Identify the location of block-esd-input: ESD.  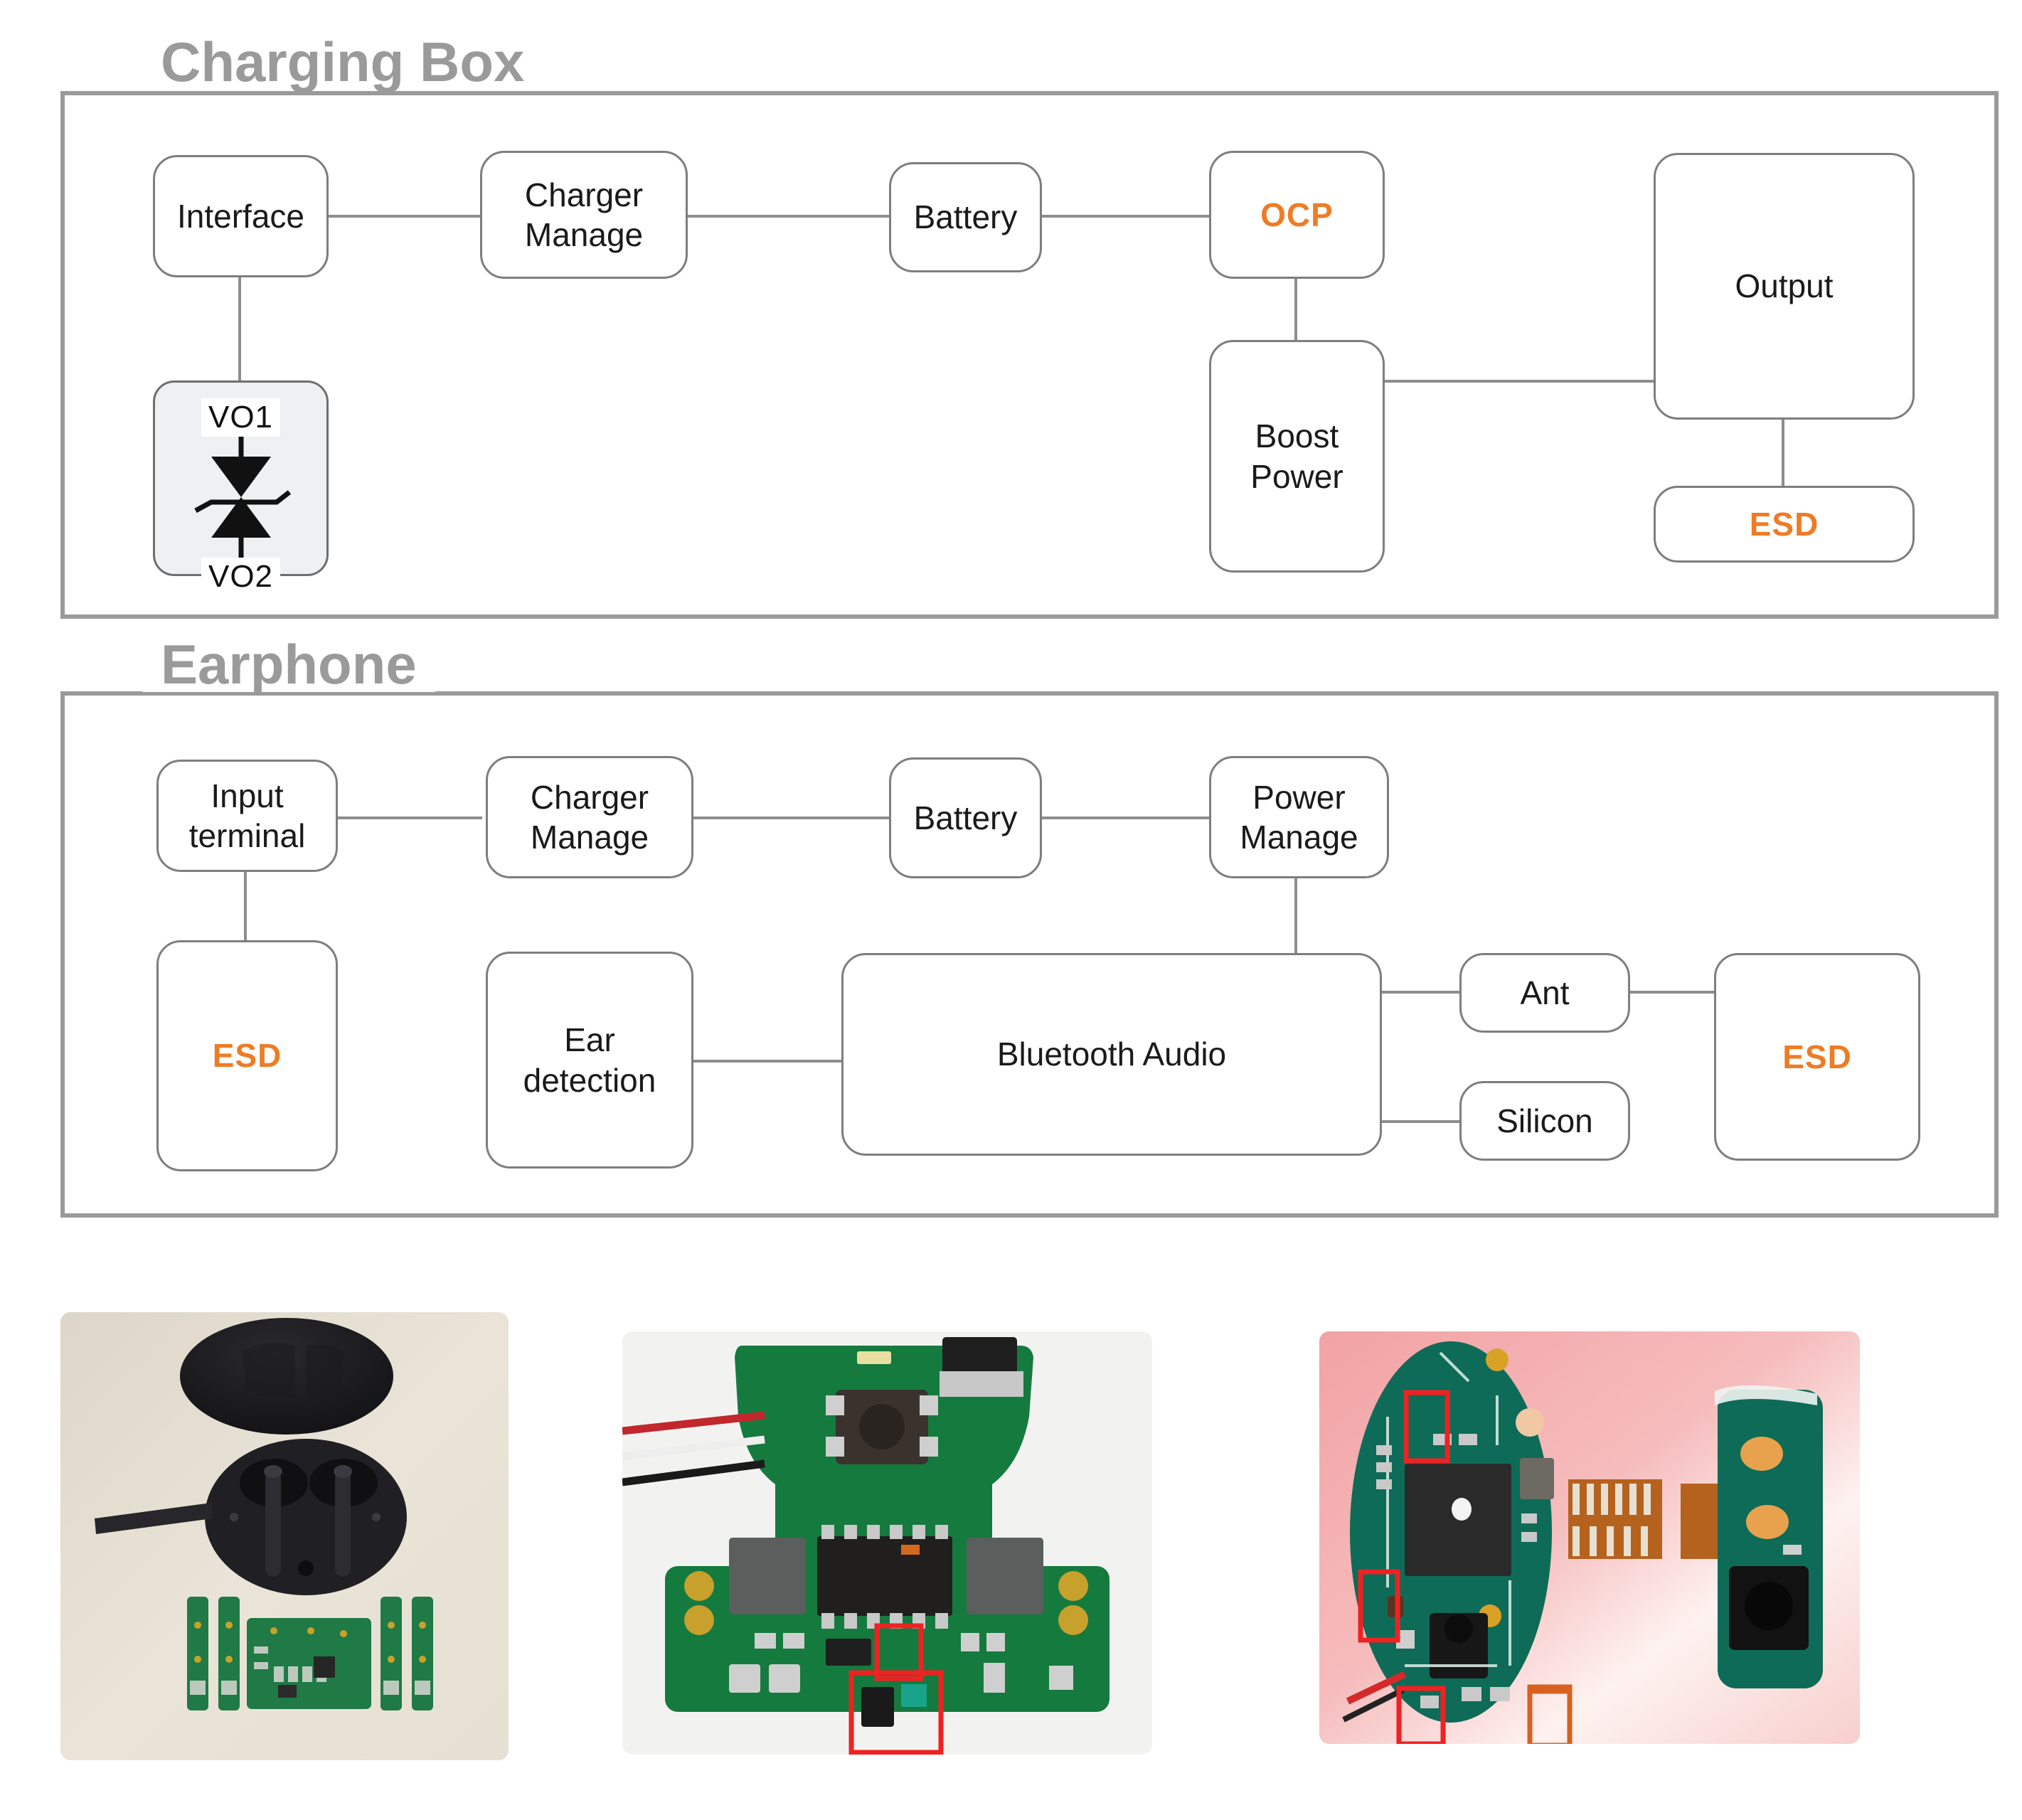
(247, 1055).